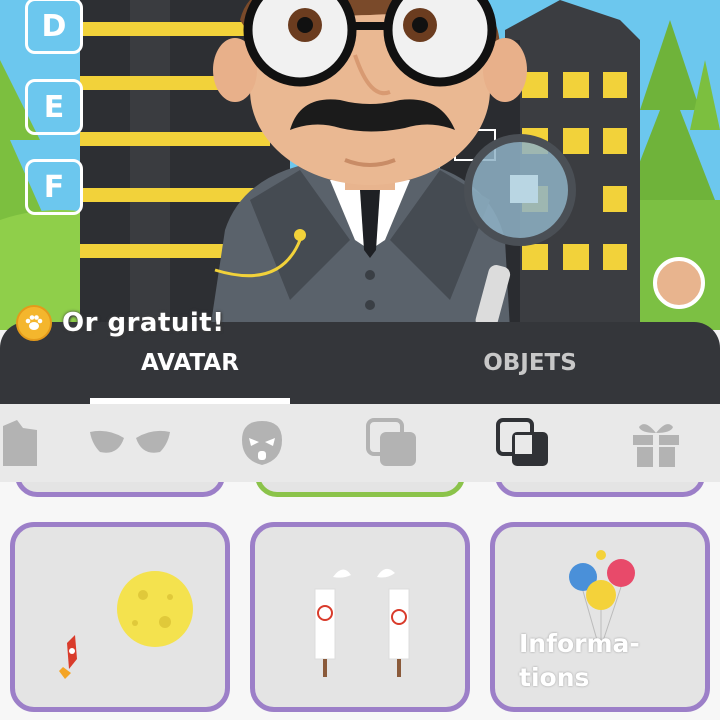 The image size is (720, 720). I want to click on category-bar, so click(360, 443).